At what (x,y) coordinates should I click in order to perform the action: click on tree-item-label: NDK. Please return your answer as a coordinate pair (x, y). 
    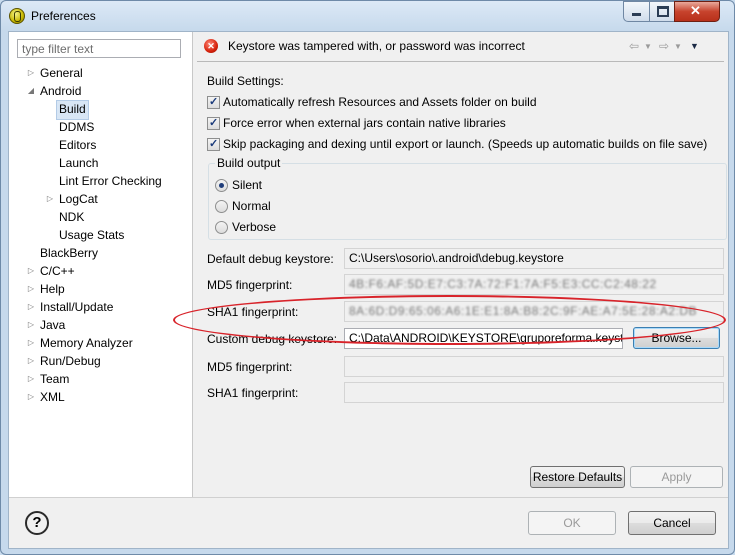
    Looking at the image, I should click on (72, 217).